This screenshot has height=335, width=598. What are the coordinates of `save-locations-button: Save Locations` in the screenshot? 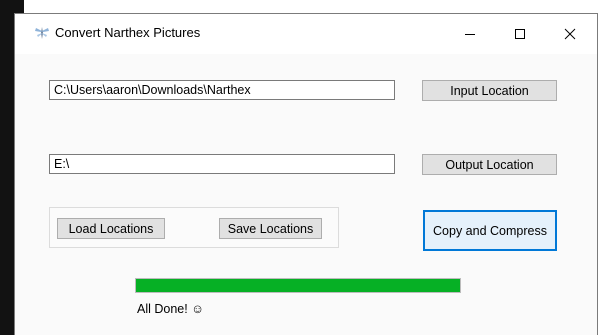 It's located at (270, 228).